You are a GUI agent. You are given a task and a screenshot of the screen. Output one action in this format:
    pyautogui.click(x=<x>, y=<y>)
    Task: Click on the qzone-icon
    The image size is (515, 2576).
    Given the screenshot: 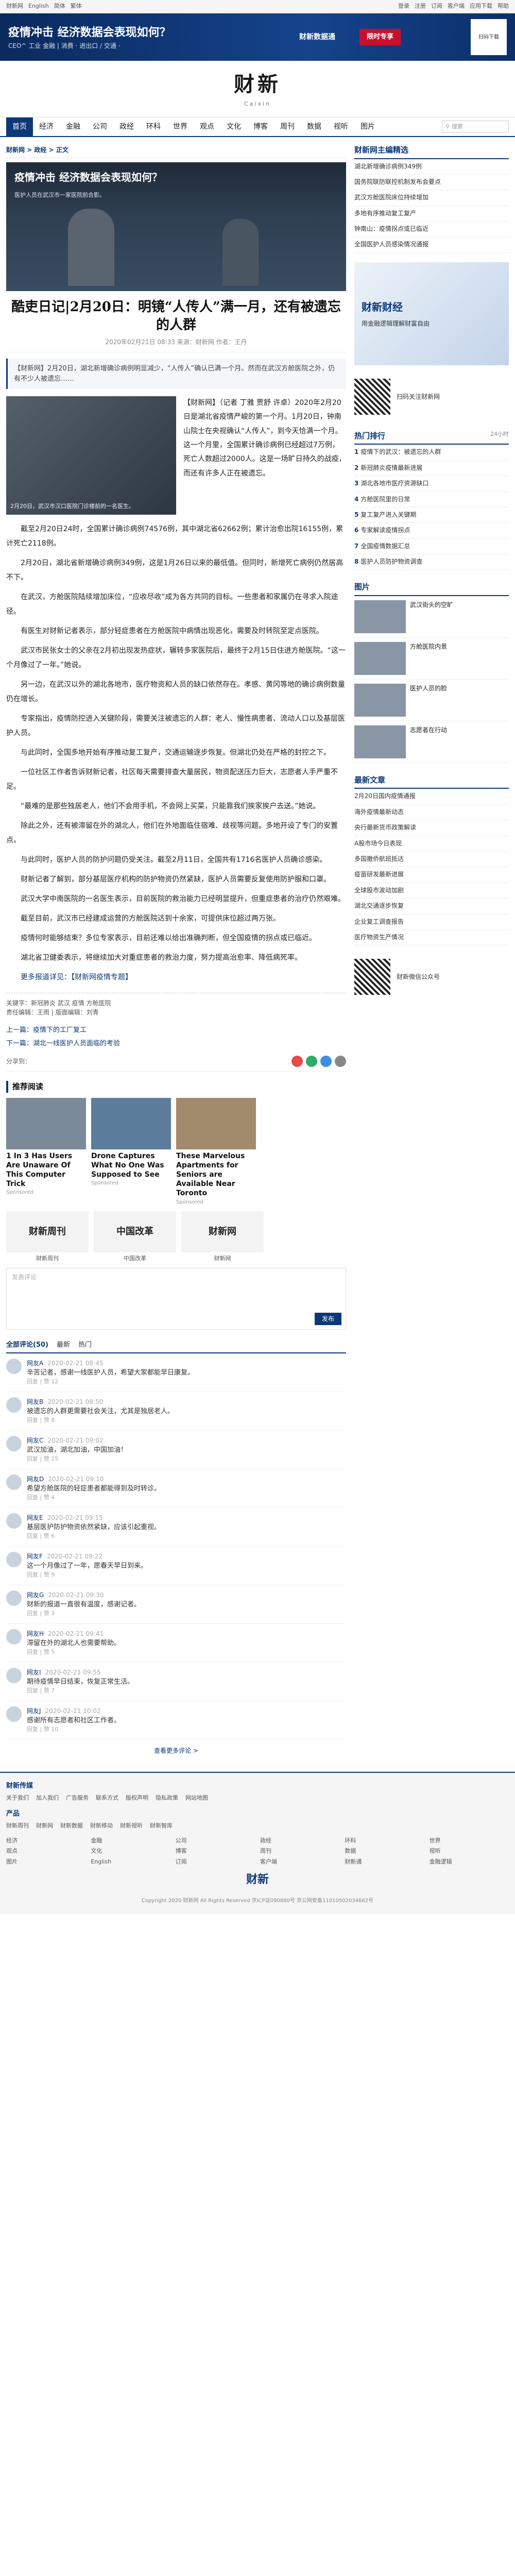 What is the action you would take?
    pyautogui.click(x=326, y=1062)
    